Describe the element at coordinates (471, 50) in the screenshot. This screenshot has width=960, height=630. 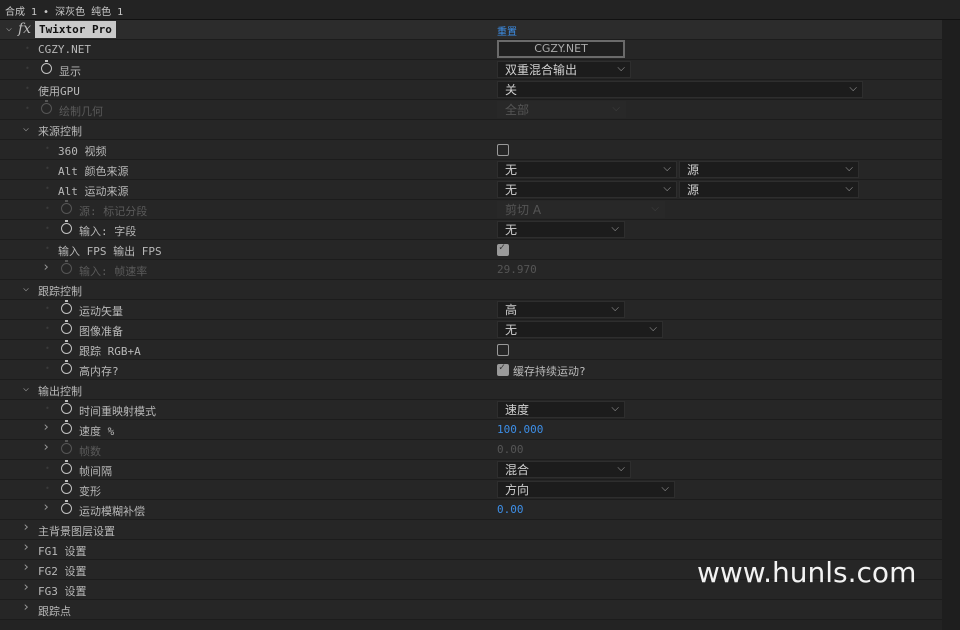
I see `property-row: • CGZY.NET CGZY.NET` at that location.